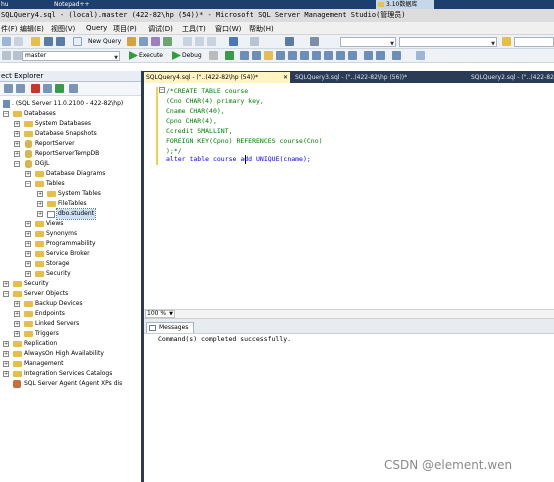 This screenshot has height=482, width=554. Describe the element at coordinates (352, 55) in the screenshot. I see `uncomment-icon` at that location.